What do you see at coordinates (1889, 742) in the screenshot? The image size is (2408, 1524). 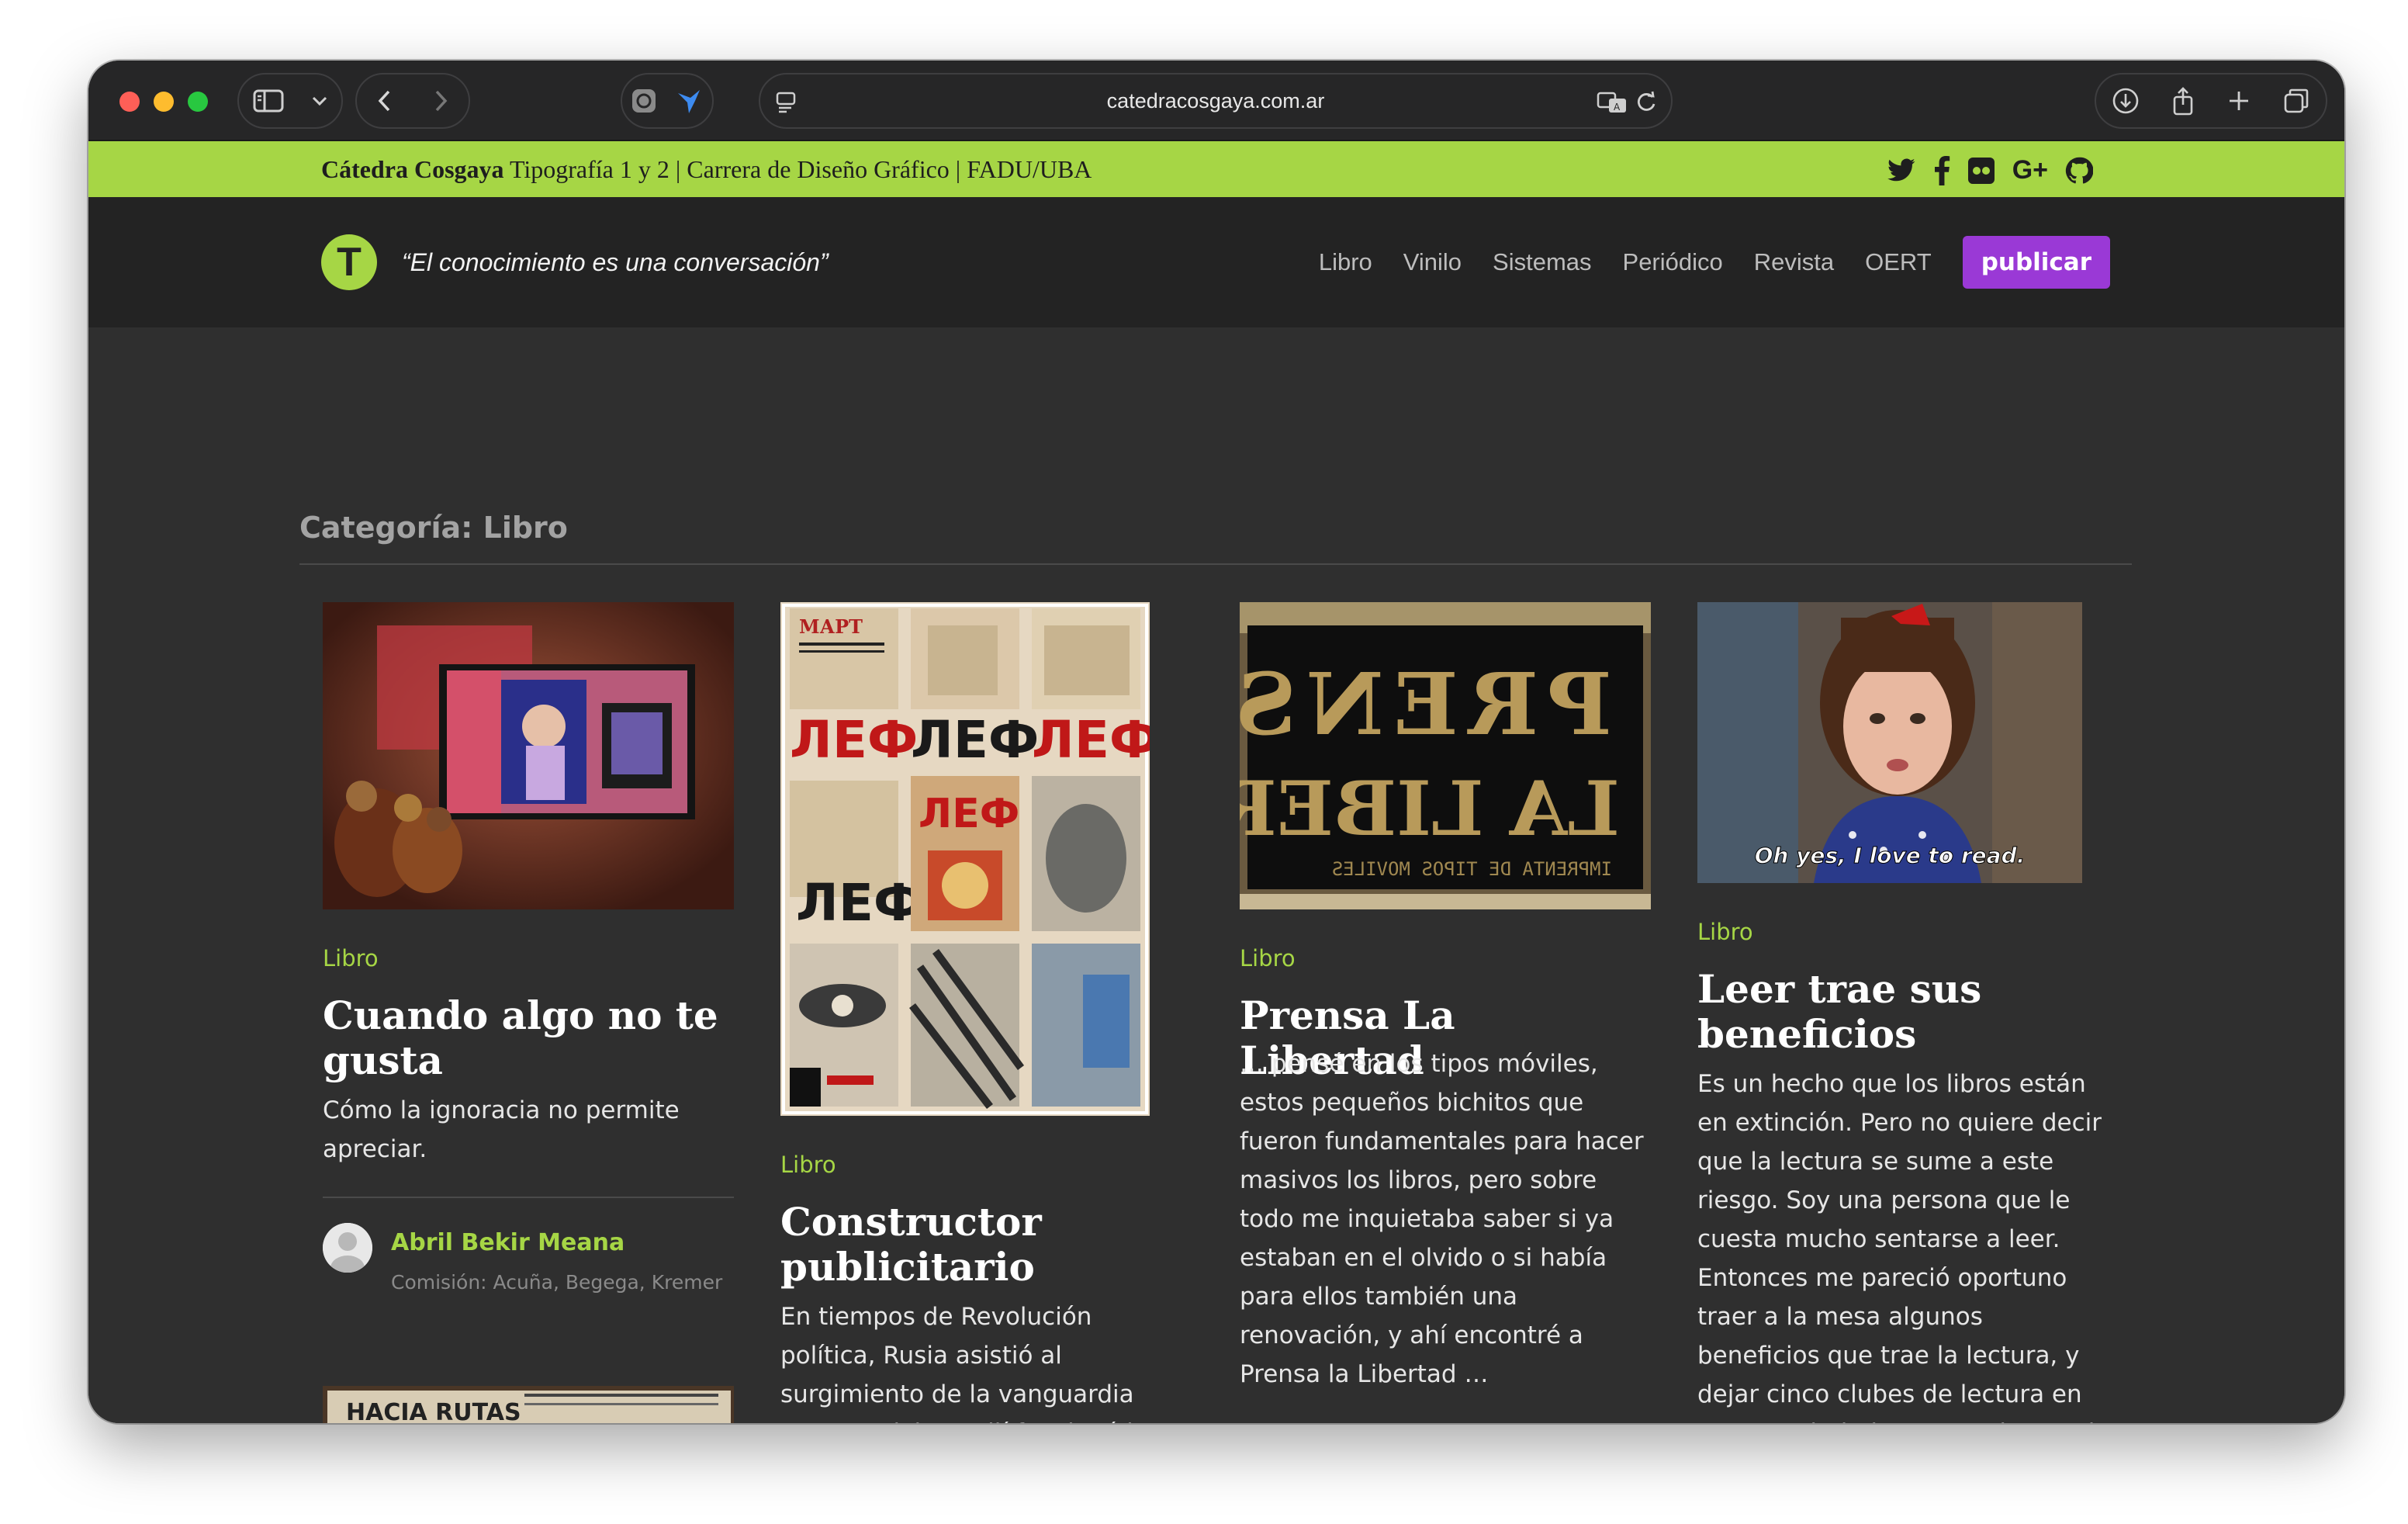 I see `post-thumbnail-matilda: Oh yes, I love to read.` at bounding box center [1889, 742].